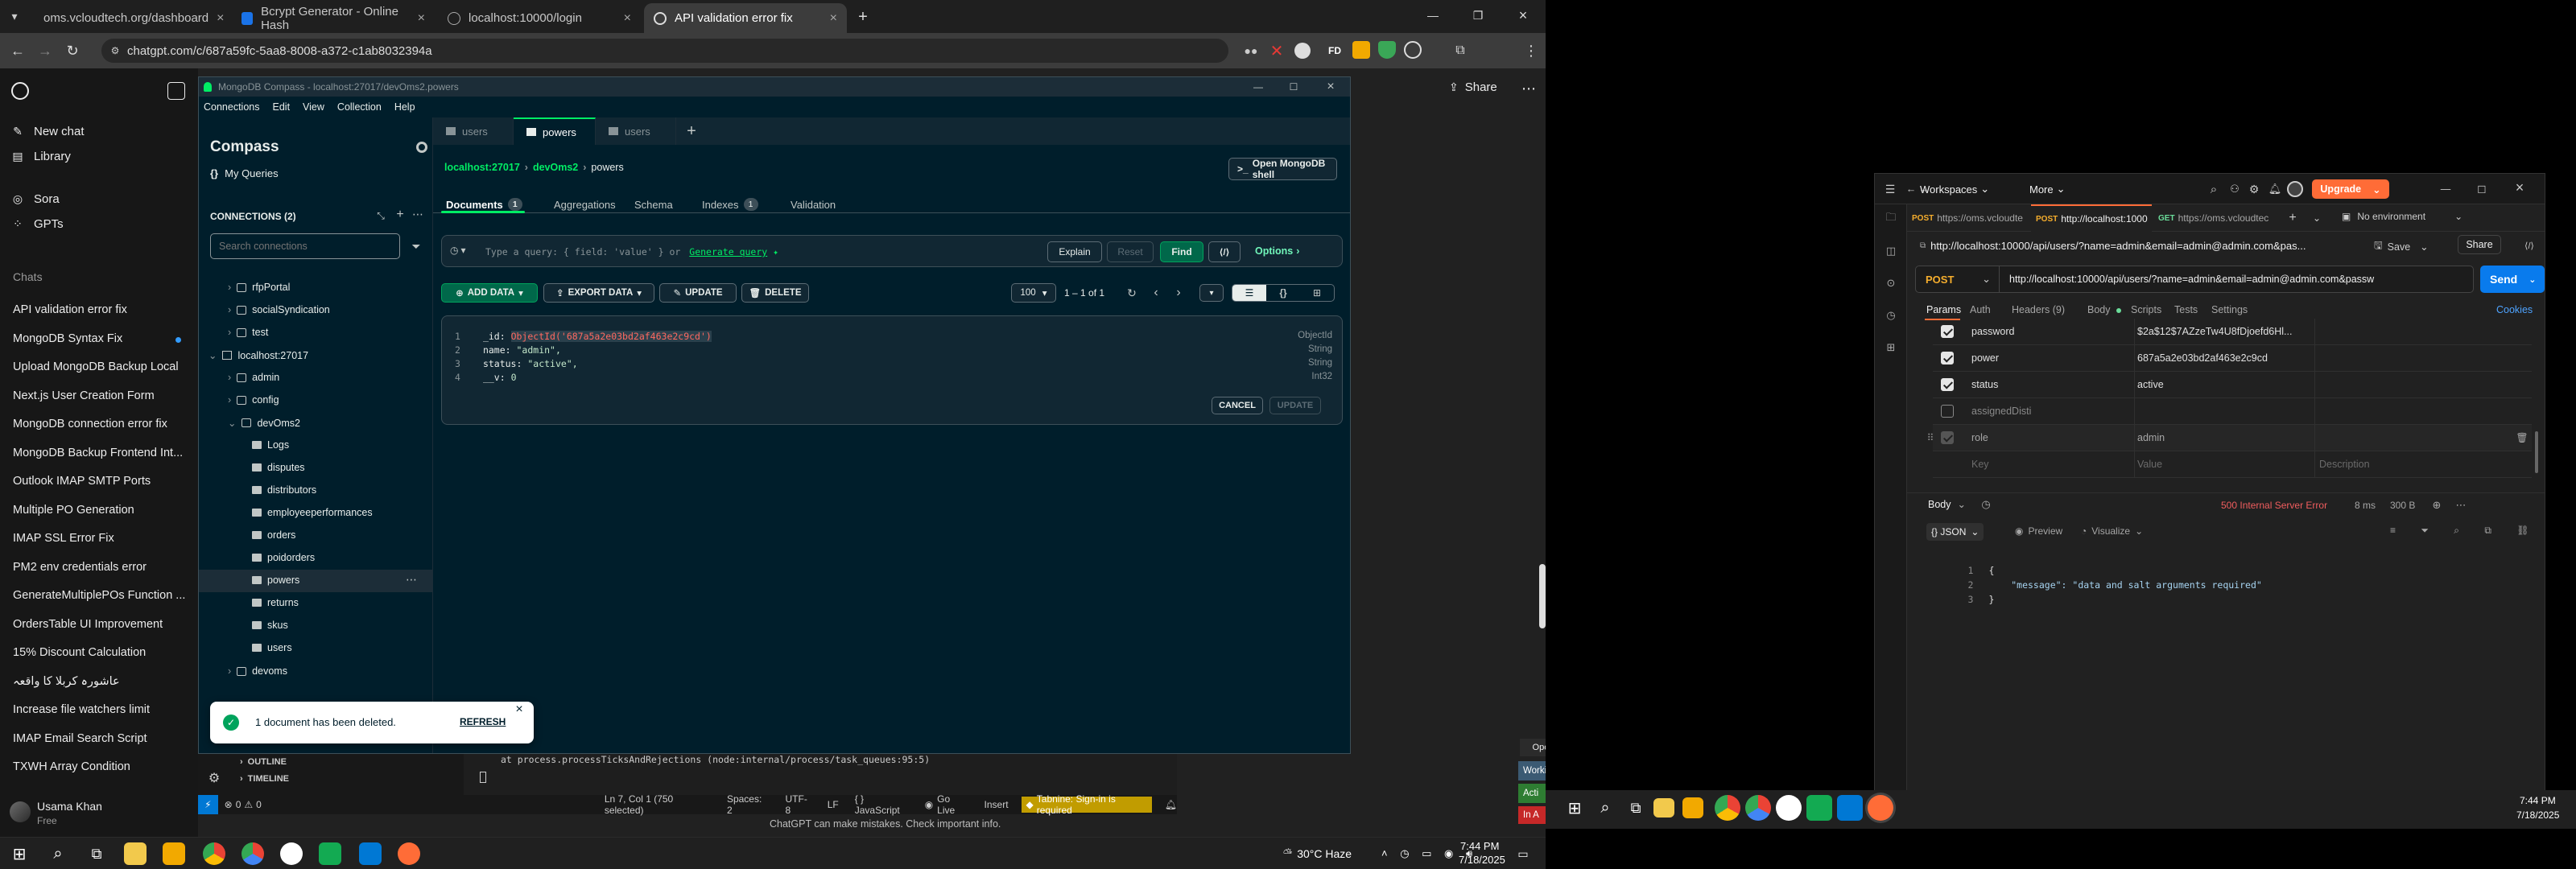  I want to click on update-document-button: UPDATE, so click(1295, 405).